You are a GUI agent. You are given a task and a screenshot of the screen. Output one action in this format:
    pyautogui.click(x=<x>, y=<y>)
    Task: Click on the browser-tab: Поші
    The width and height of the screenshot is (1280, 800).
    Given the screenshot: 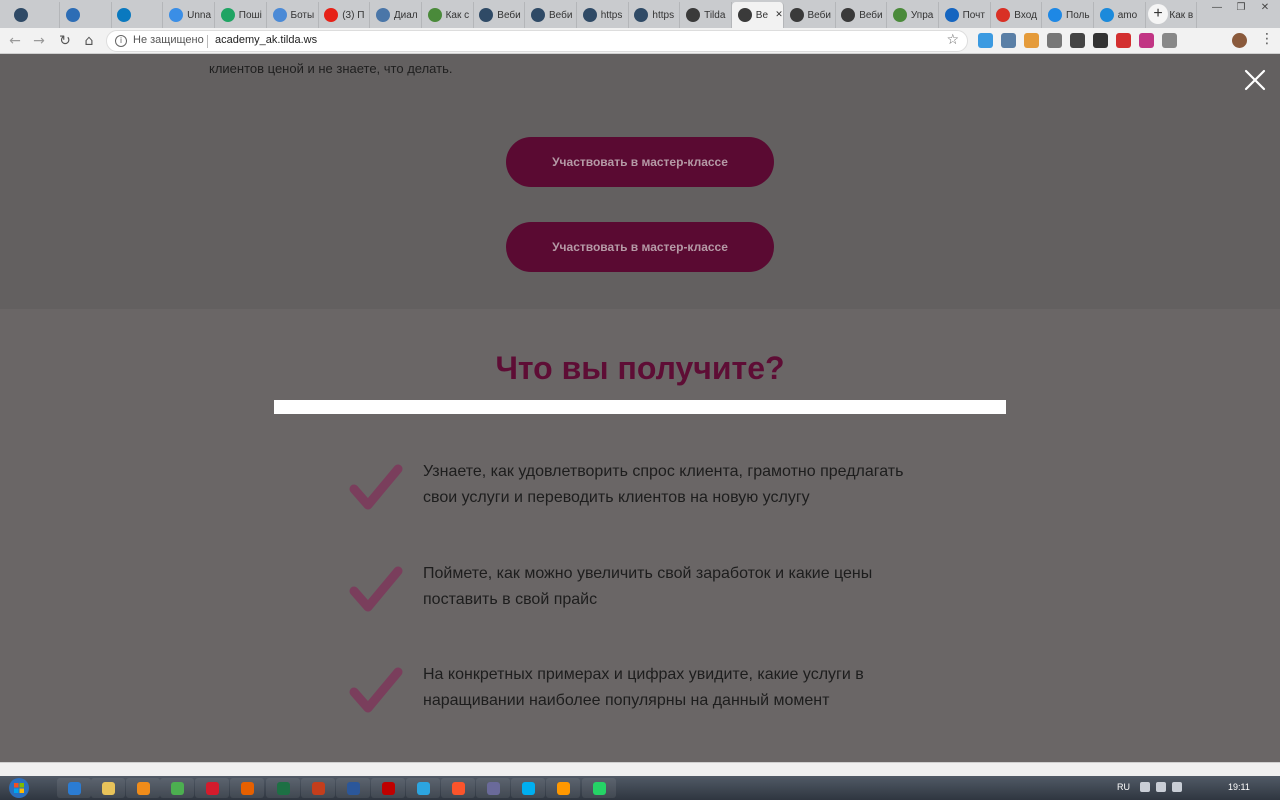 What is the action you would take?
    pyautogui.click(x=241, y=15)
    